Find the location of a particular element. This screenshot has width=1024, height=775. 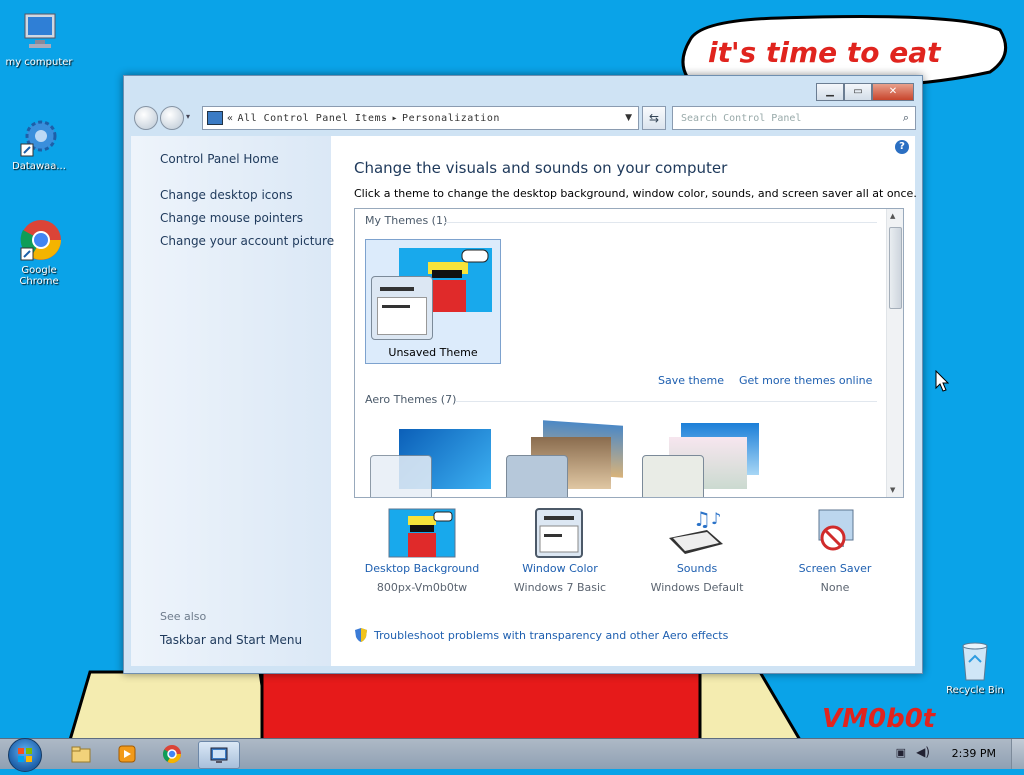

search-input: Search Control Panel is located at coordinates (792, 118).